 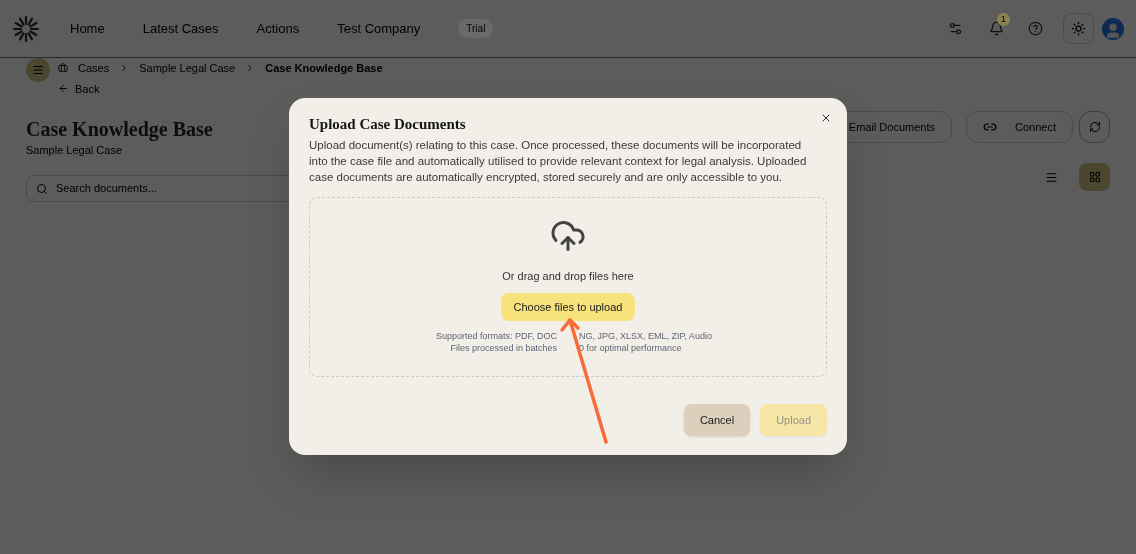 I want to click on avatar-icon, so click(x=1113, y=28).